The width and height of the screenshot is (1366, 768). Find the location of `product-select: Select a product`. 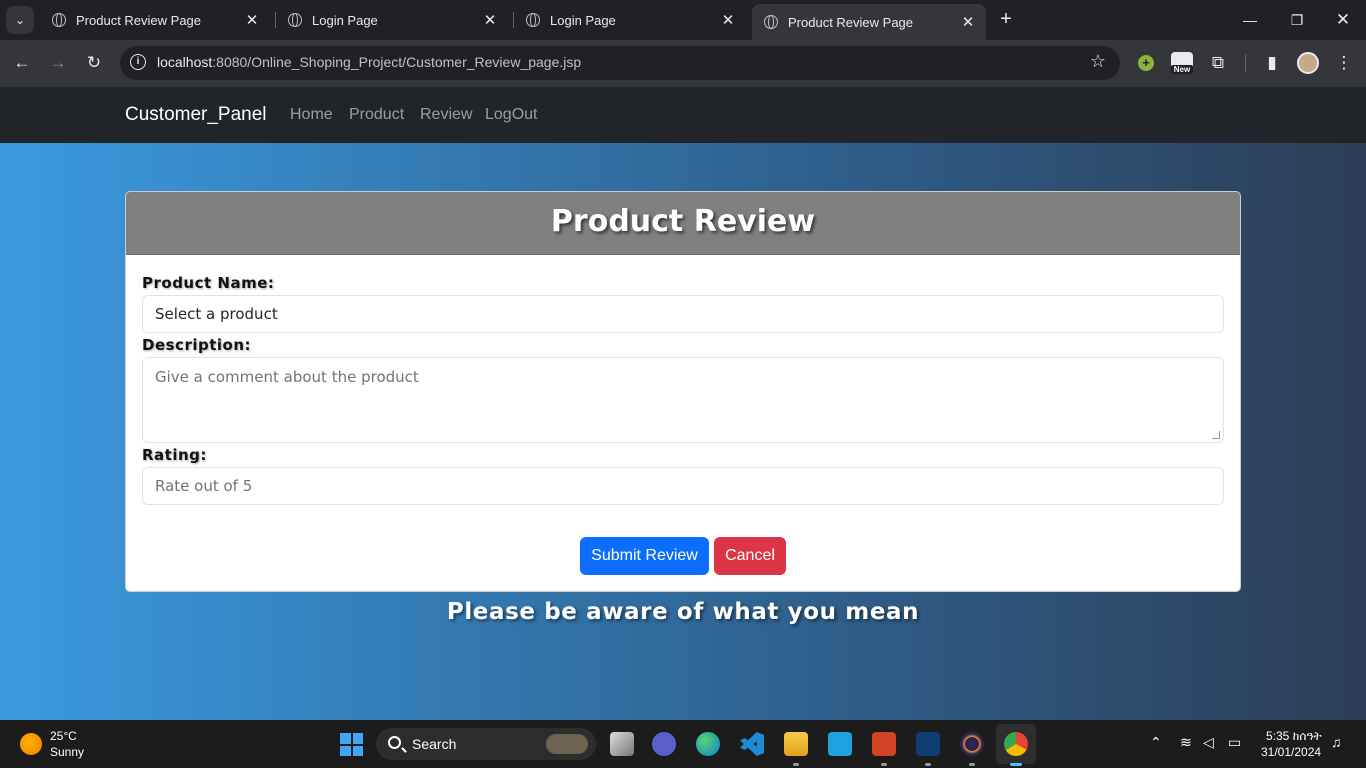

product-select: Select a product is located at coordinates (683, 314).